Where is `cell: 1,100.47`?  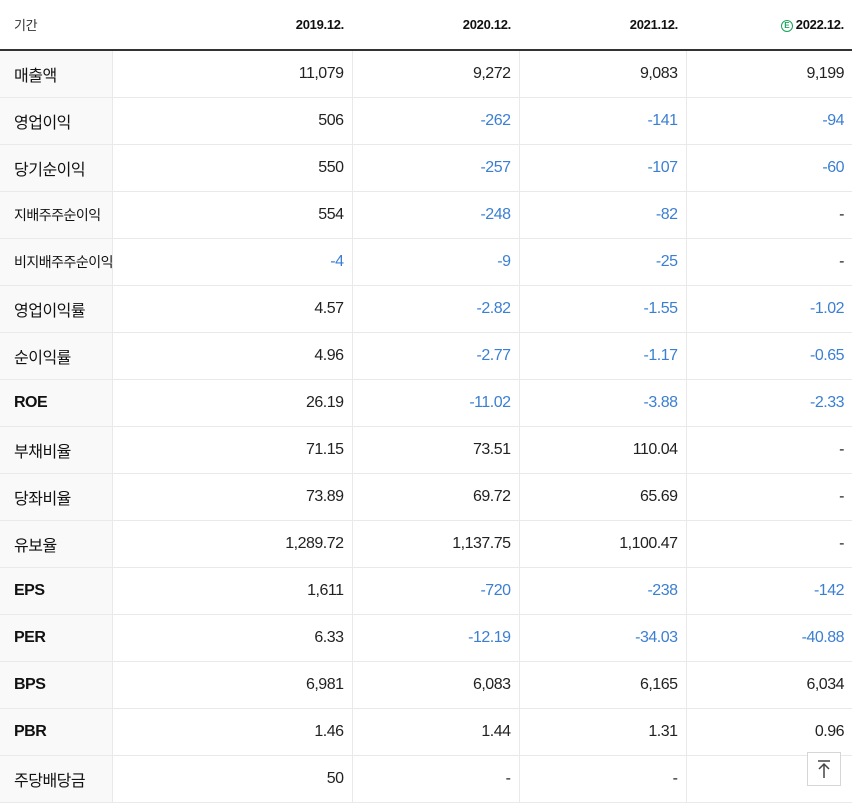
cell: 1,100.47 is located at coordinates (602, 544).